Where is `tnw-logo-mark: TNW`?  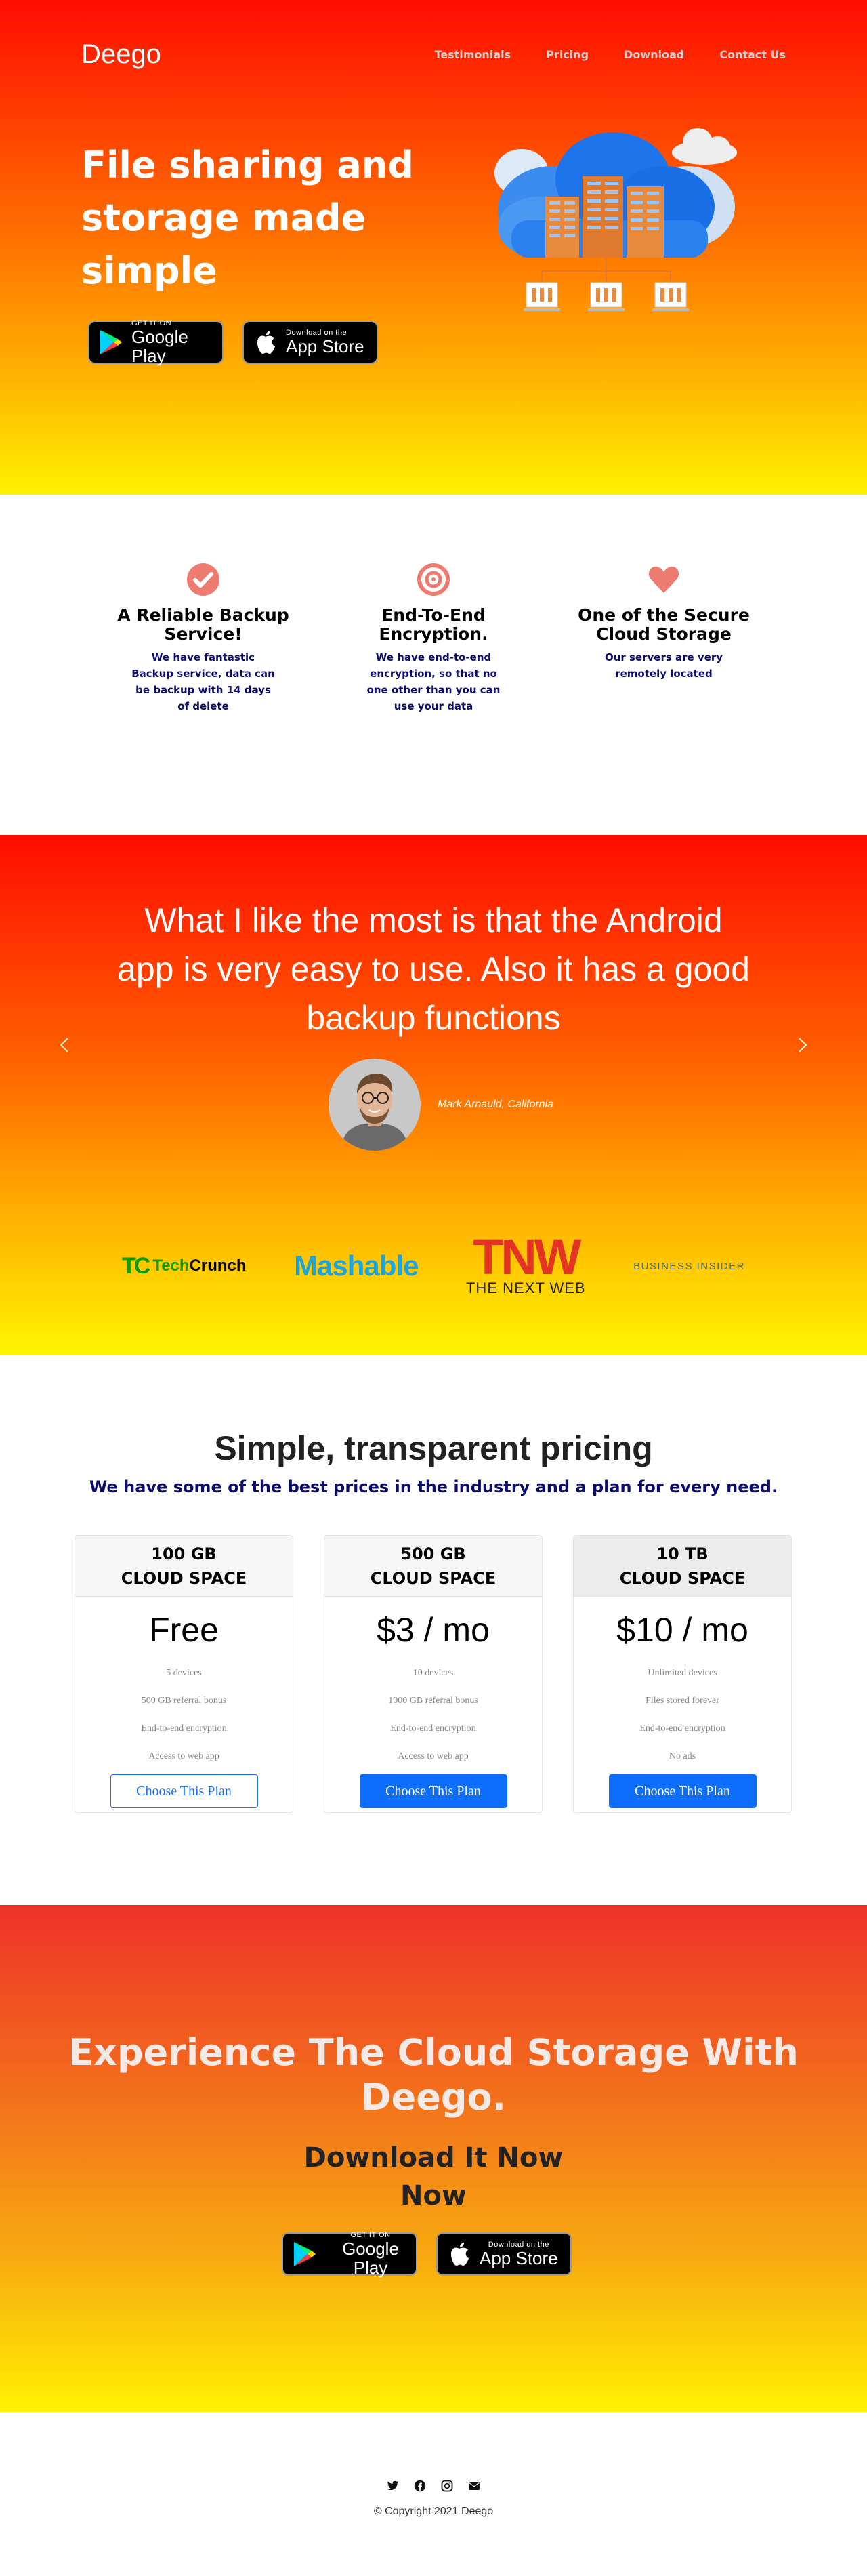
tnw-logo-mark: TNW is located at coordinates (527, 1257).